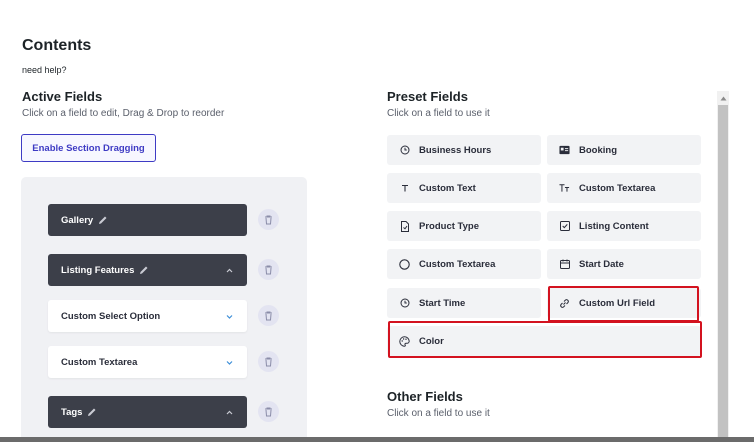 This screenshot has width=754, height=442. I want to click on scrollbar, so click(723, 266).